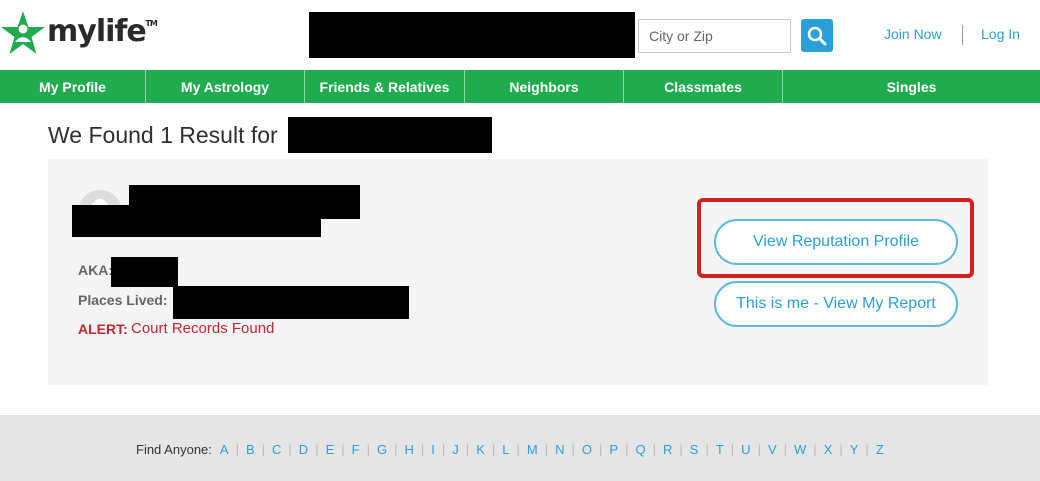 This screenshot has width=1040, height=481. I want to click on redacted-person-age, so click(196, 221).